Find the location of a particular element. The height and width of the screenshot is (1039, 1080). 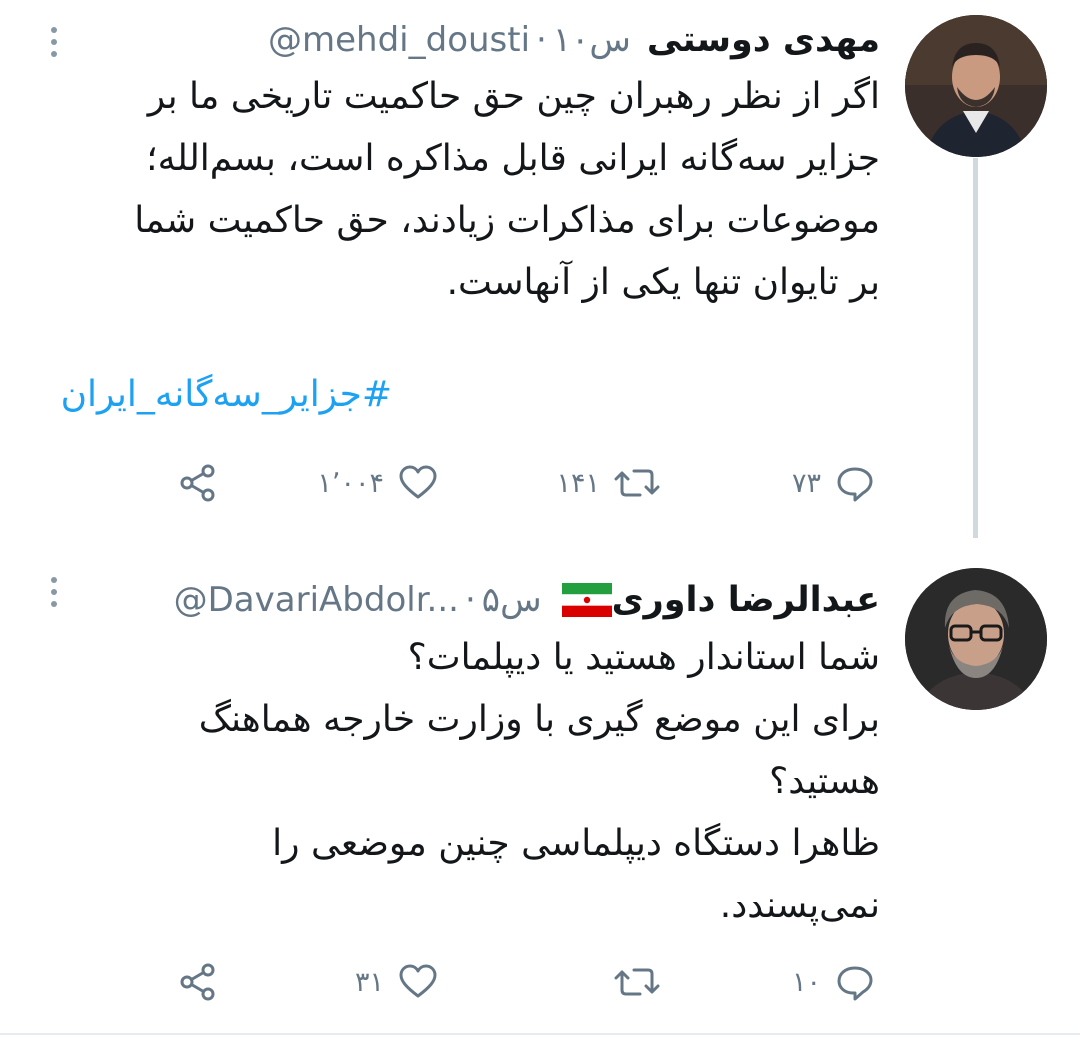

reply-button: ۱۰ is located at coordinates (833, 982).